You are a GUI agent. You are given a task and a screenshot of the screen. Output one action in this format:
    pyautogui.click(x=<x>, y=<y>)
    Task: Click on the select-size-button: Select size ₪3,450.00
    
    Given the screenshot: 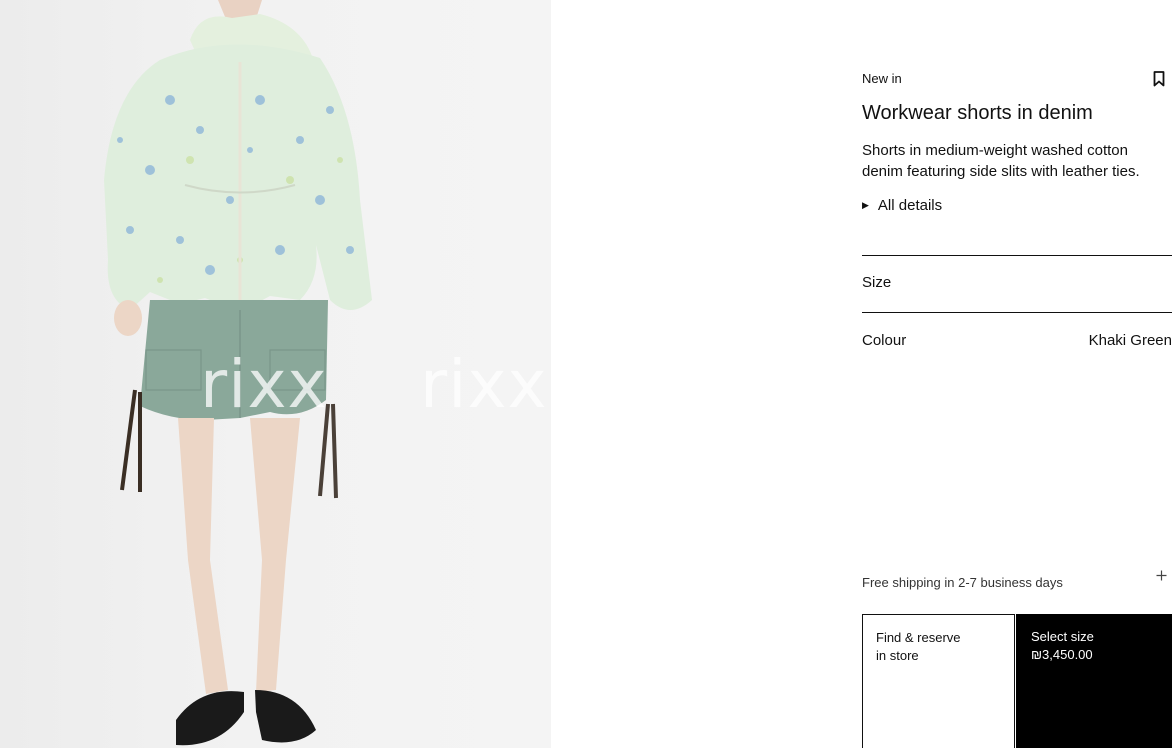 What is the action you would take?
    pyautogui.click(x=1094, y=681)
    